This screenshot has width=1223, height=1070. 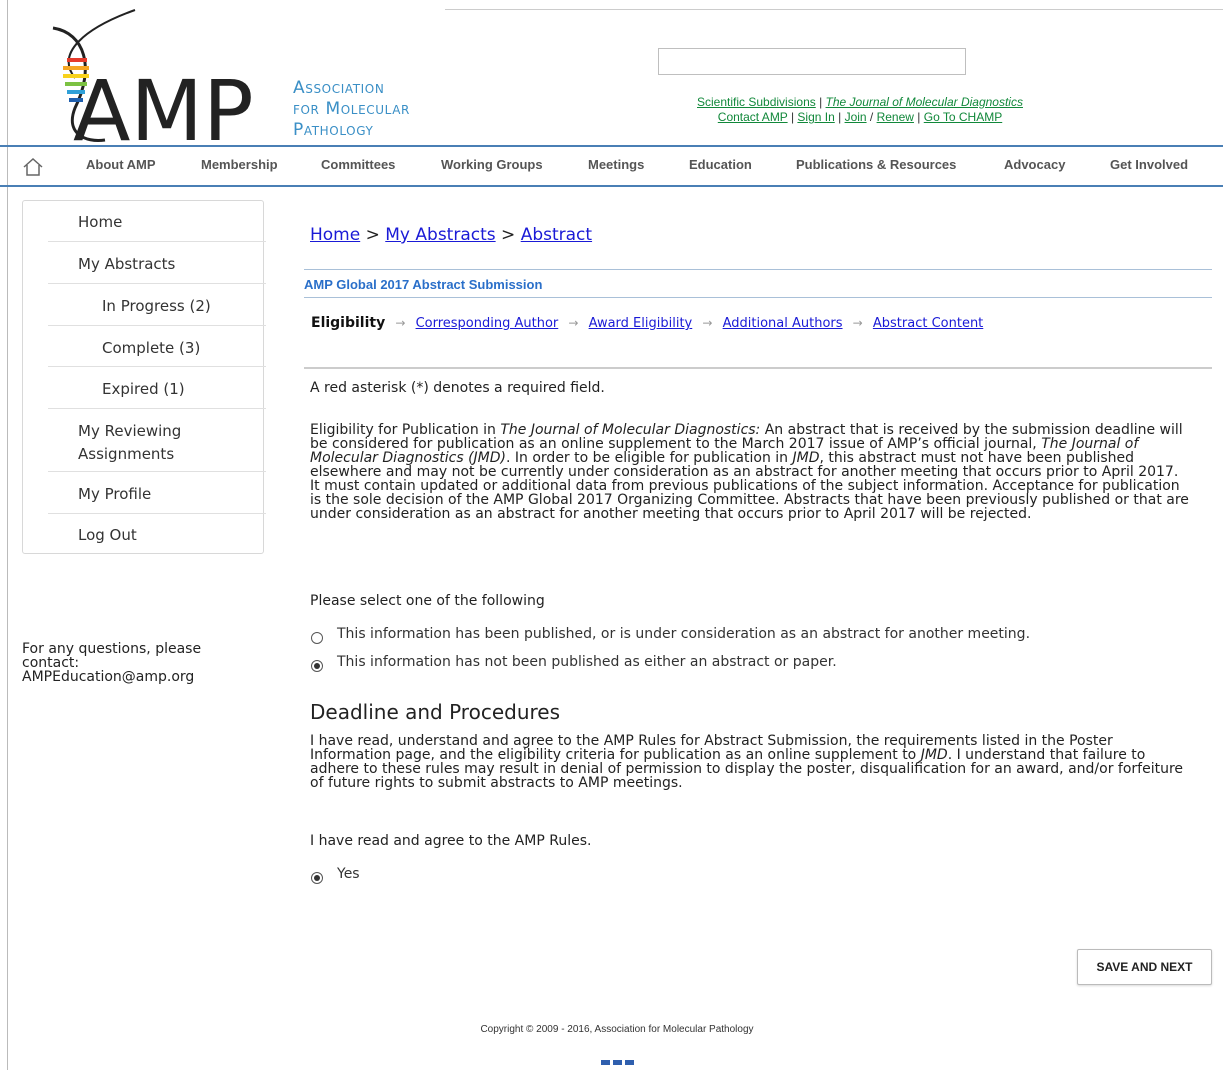 I want to click on logo-text-line1: Association, so click(x=339, y=88).